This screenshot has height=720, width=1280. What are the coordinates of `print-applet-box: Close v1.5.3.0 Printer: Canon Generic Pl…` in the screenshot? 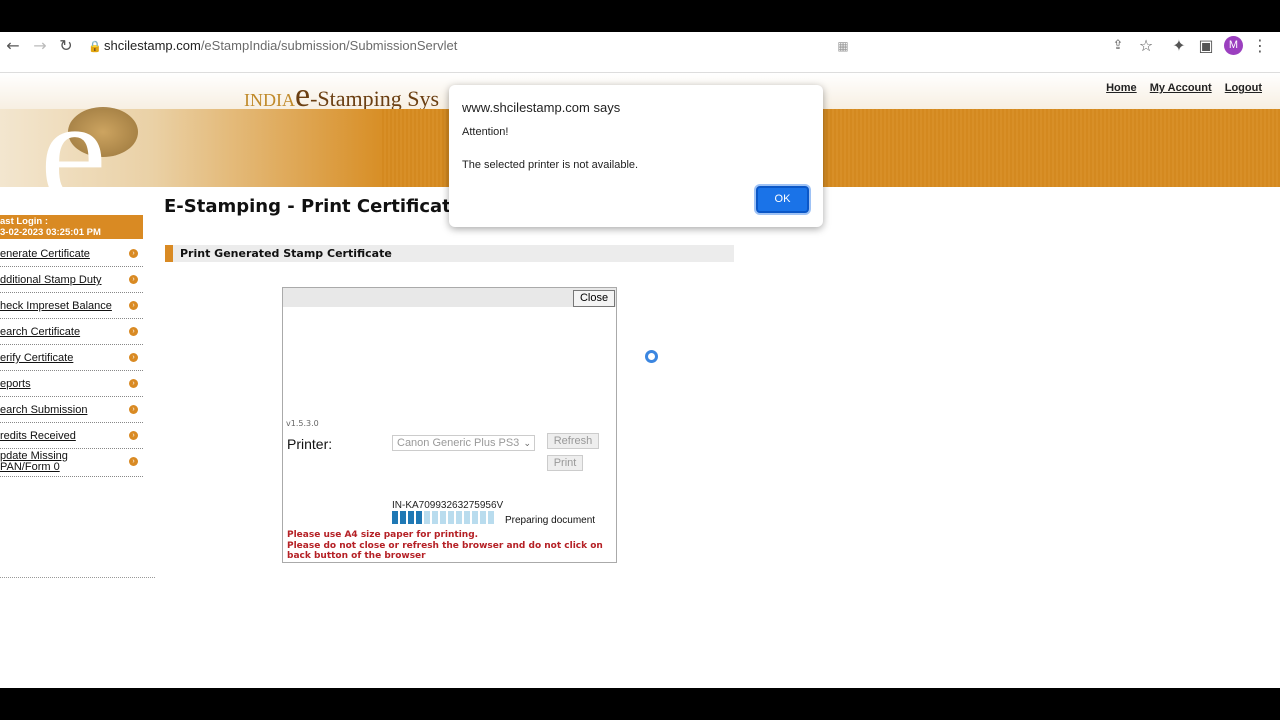 It's located at (449, 425).